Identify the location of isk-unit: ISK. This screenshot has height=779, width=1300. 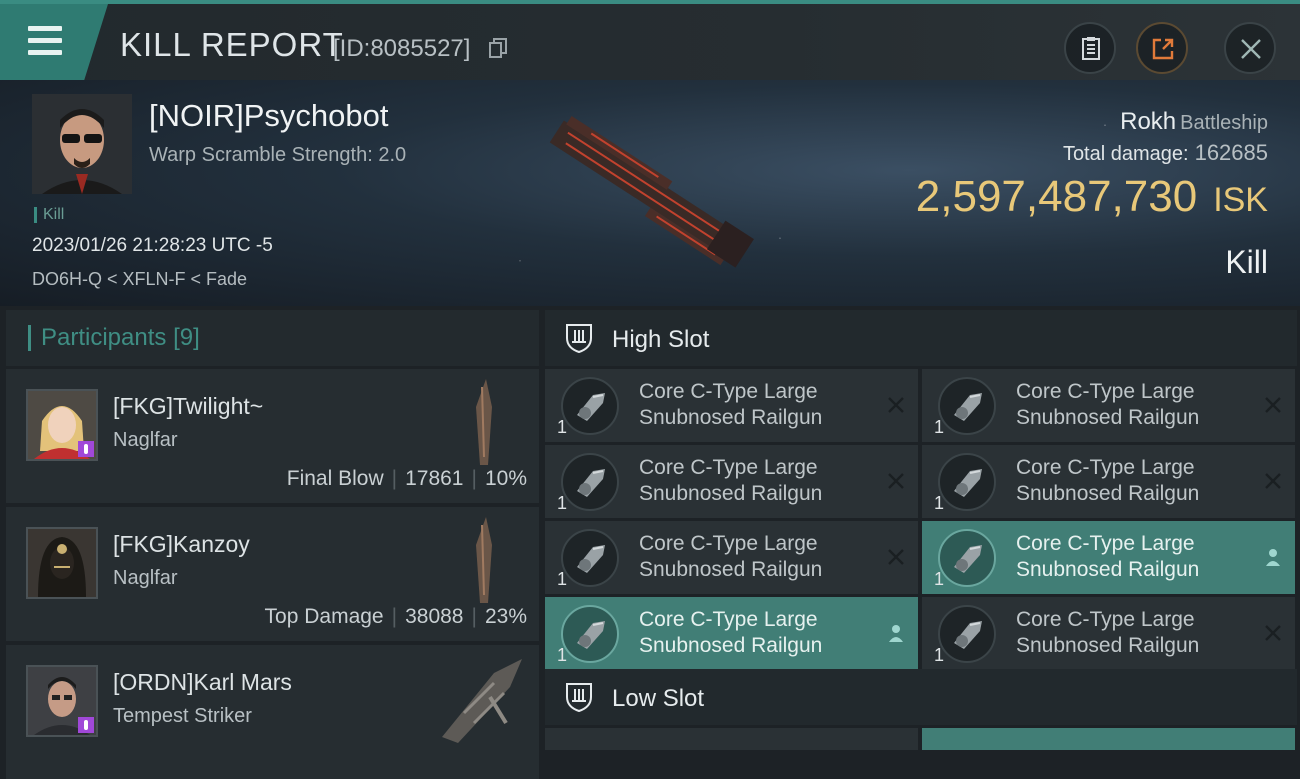
(1240, 200).